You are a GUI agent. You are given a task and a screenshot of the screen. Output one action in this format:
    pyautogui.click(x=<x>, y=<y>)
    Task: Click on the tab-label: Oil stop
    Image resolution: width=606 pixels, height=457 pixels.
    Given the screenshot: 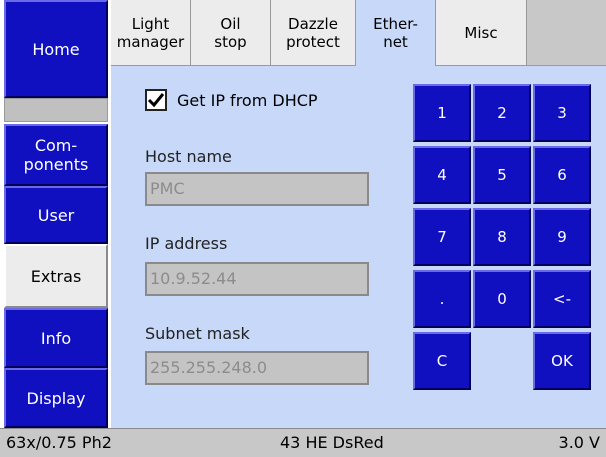 What is the action you would take?
    pyautogui.click(x=230, y=32)
    